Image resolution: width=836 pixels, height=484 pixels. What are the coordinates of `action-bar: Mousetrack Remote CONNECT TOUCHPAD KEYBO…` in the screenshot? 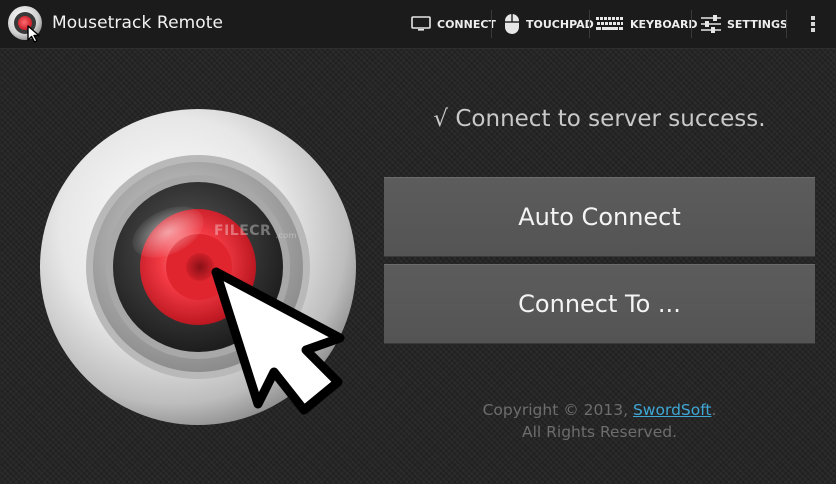 It's located at (418, 24).